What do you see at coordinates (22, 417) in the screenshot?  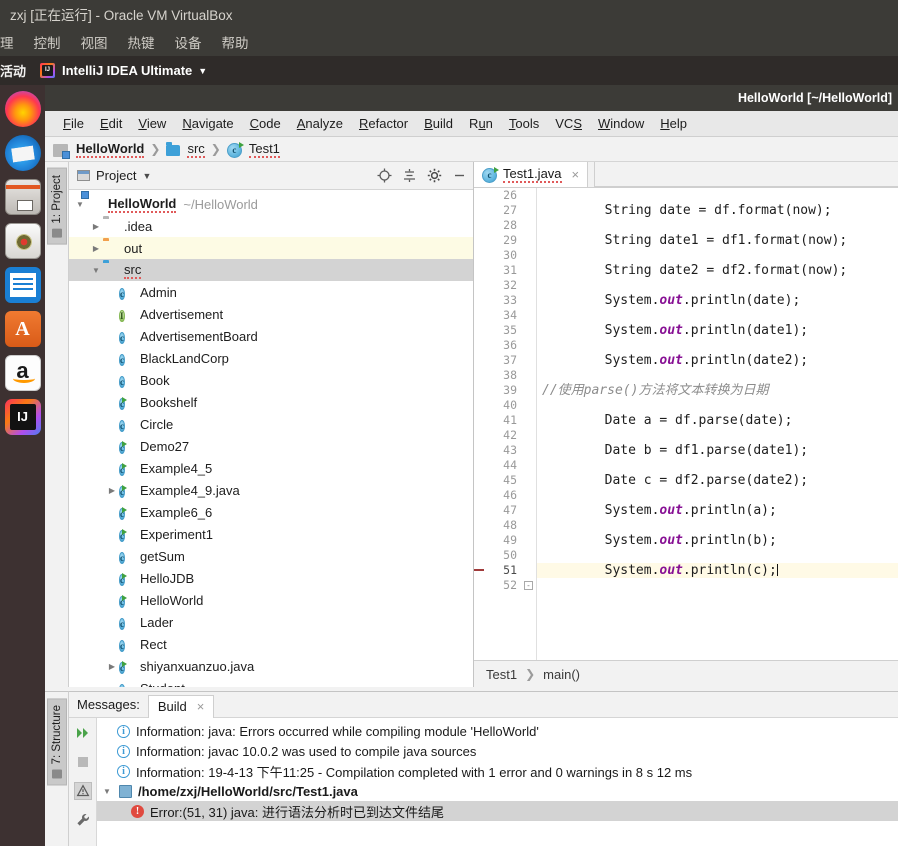 I see `intellij-idea-icon` at bounding box center [22, 417].